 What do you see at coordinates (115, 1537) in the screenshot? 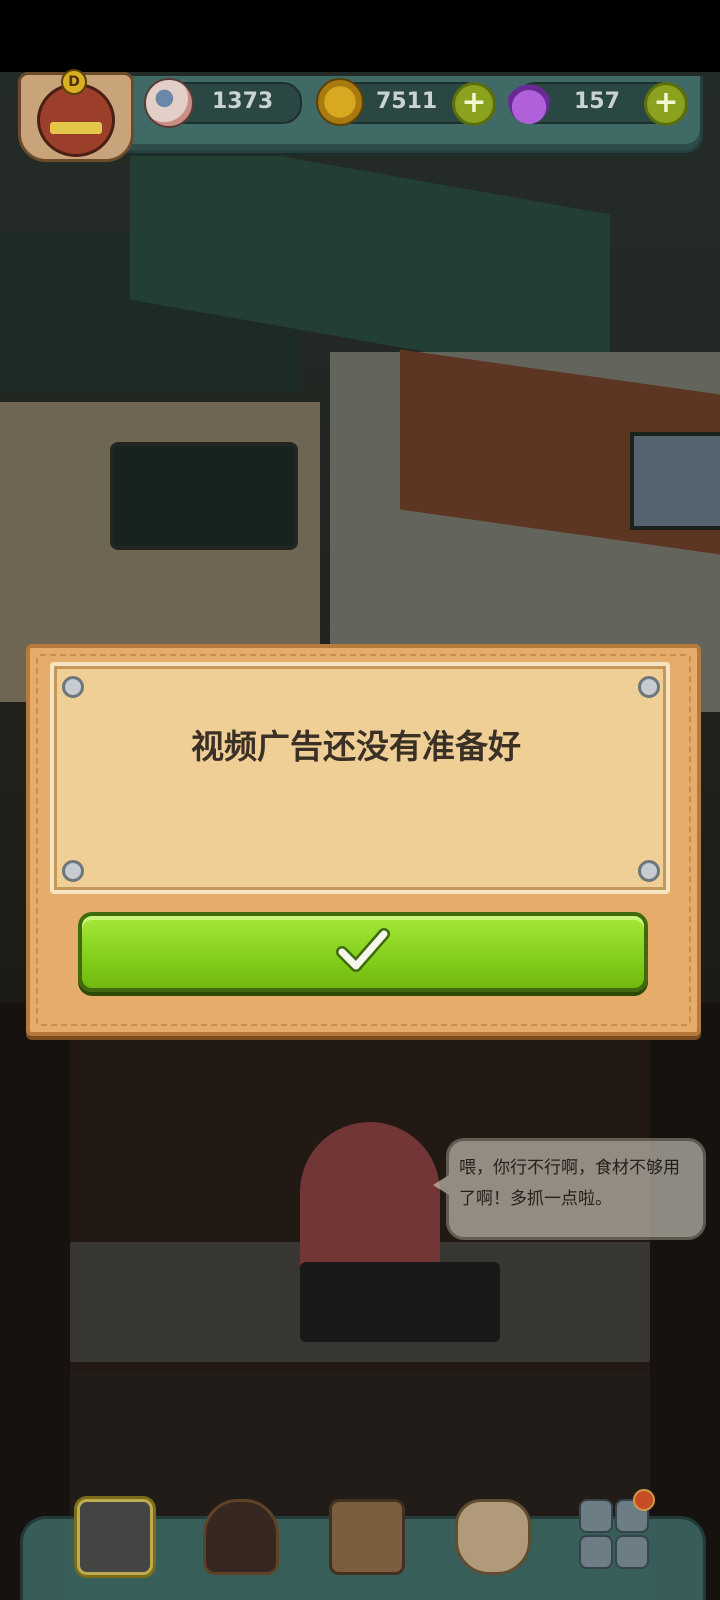
I see `shop-icon` at bounding box center [115, 1537].